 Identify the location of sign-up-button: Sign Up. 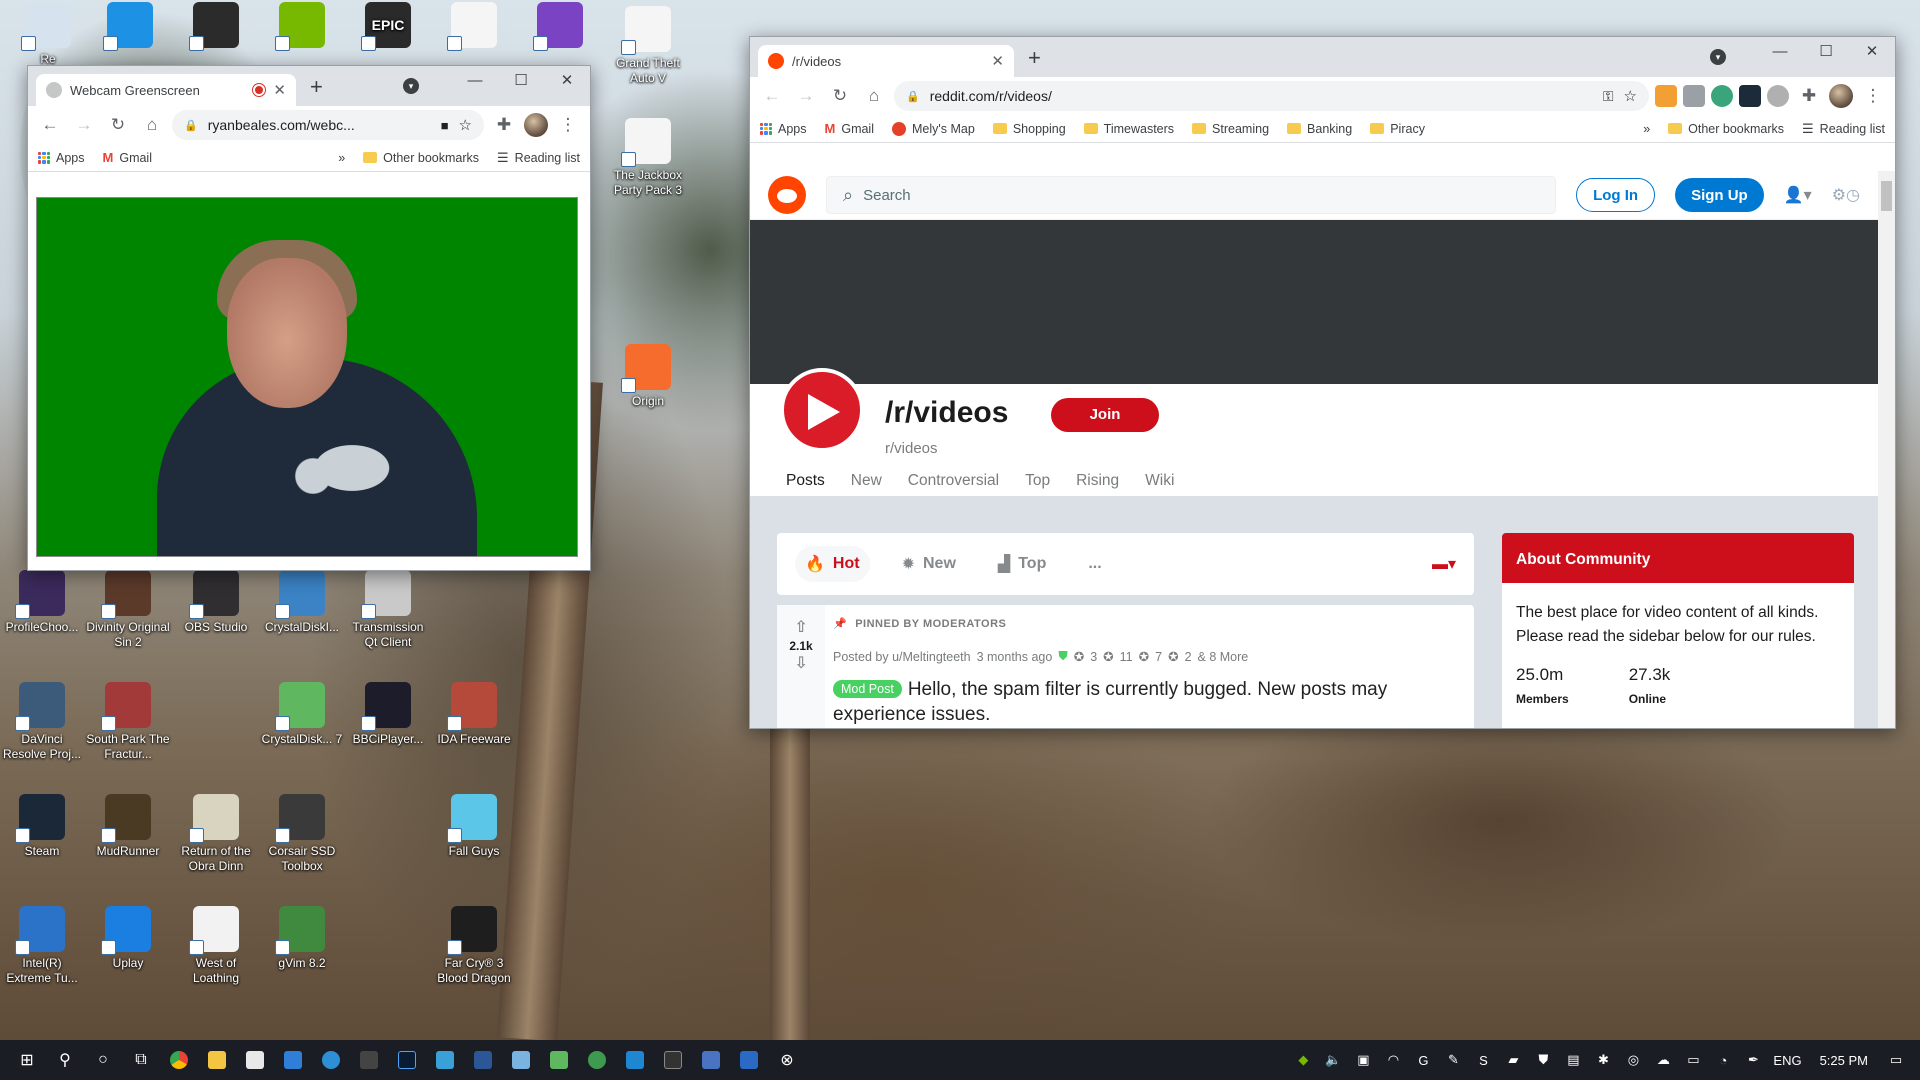
(1719, 195).